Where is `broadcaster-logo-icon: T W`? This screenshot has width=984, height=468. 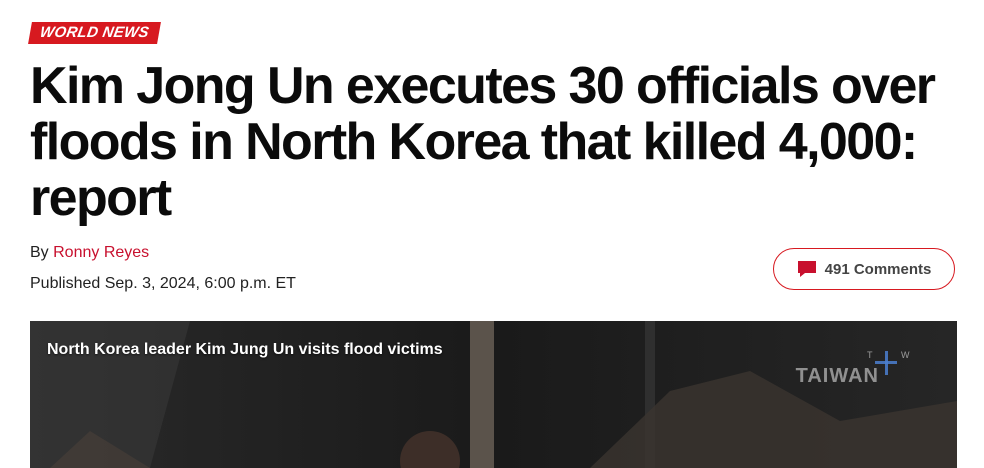 broadcaster-logo-icon: T W is located at coordinates (888, 362).